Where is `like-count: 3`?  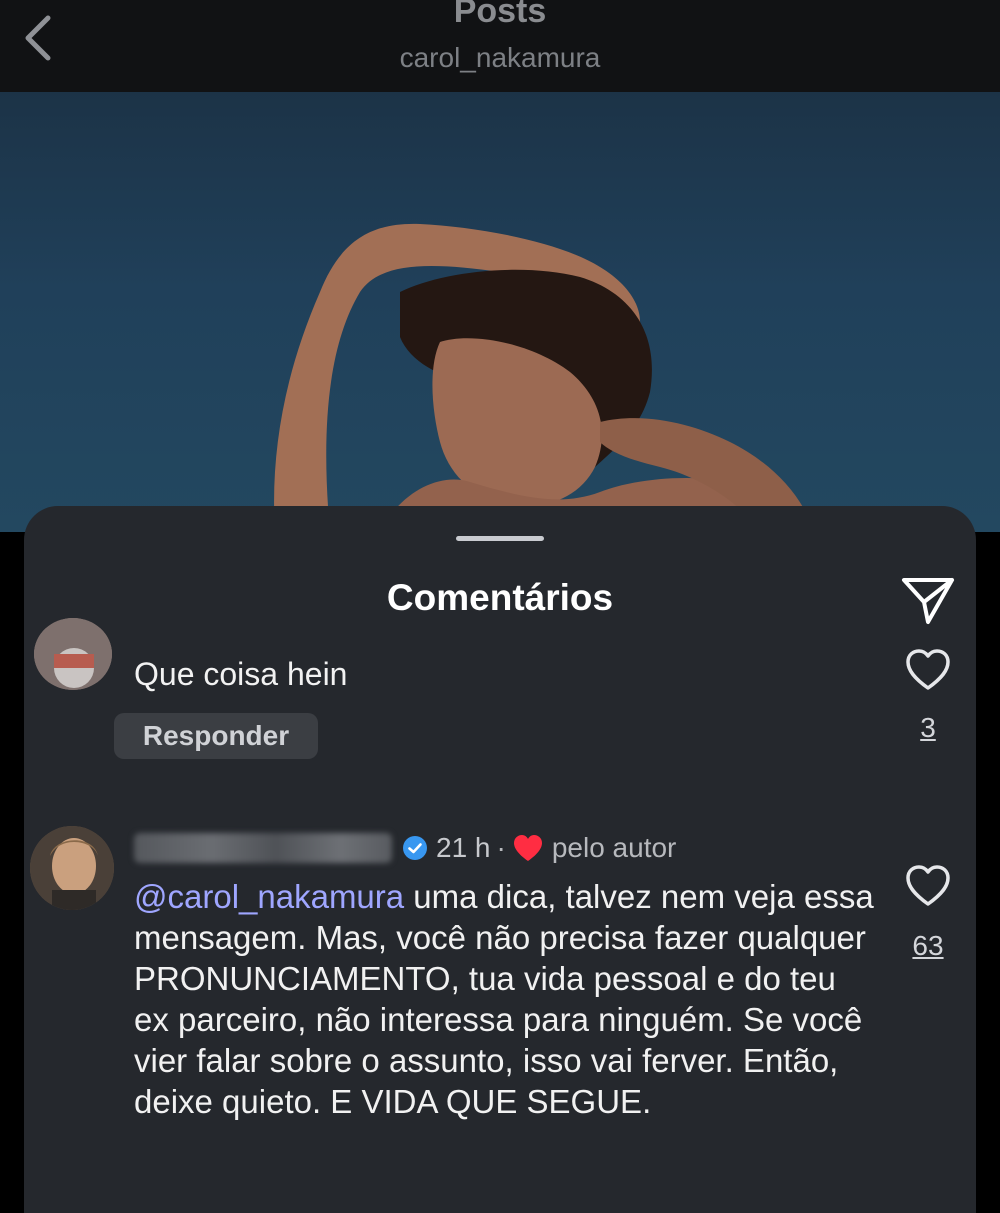
like-count: 3 is located at coordinates (928, 728).